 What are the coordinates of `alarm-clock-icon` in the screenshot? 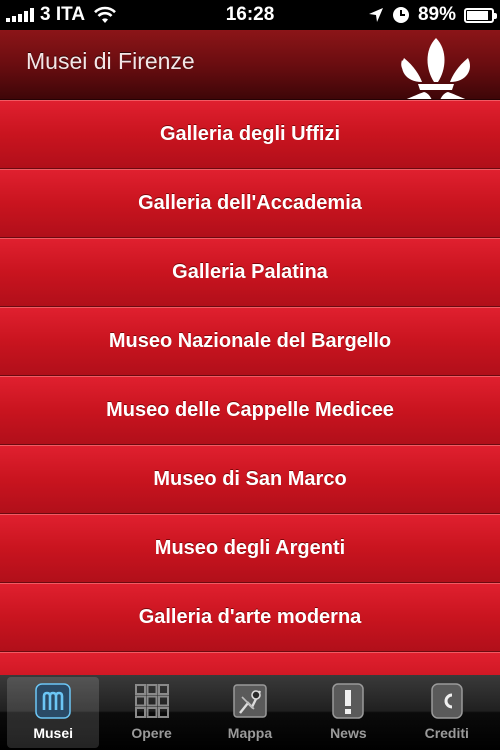 It's located at (400, 15).